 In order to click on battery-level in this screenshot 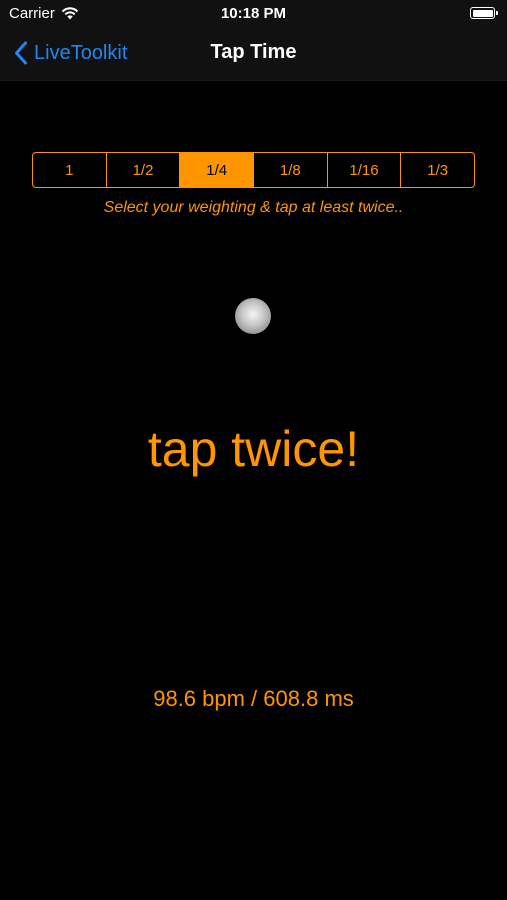, I will do `click(482, 13)`.